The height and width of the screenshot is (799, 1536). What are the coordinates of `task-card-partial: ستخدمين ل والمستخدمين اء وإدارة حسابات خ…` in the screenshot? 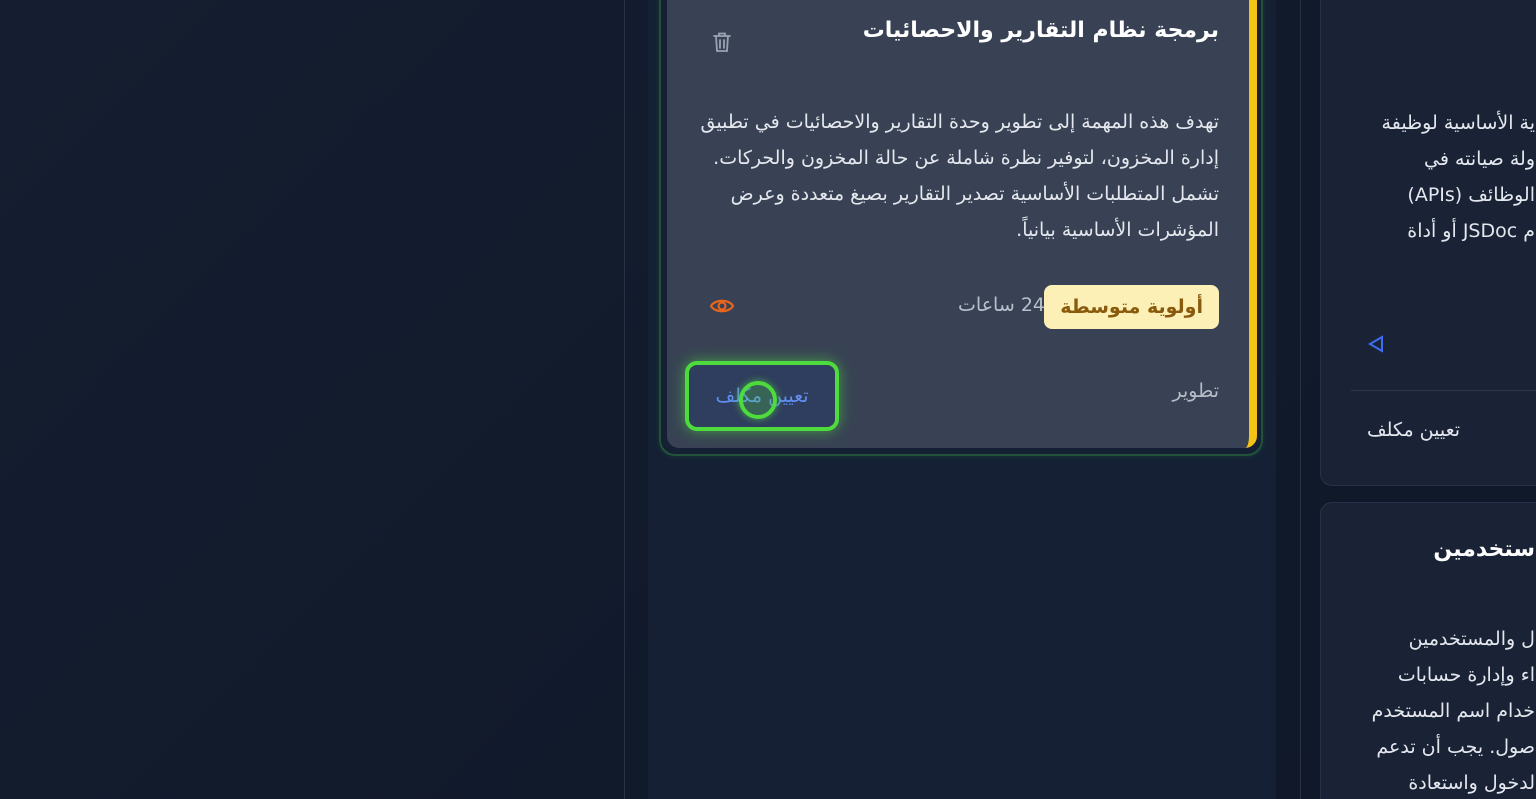 It's located at (1428, 650).